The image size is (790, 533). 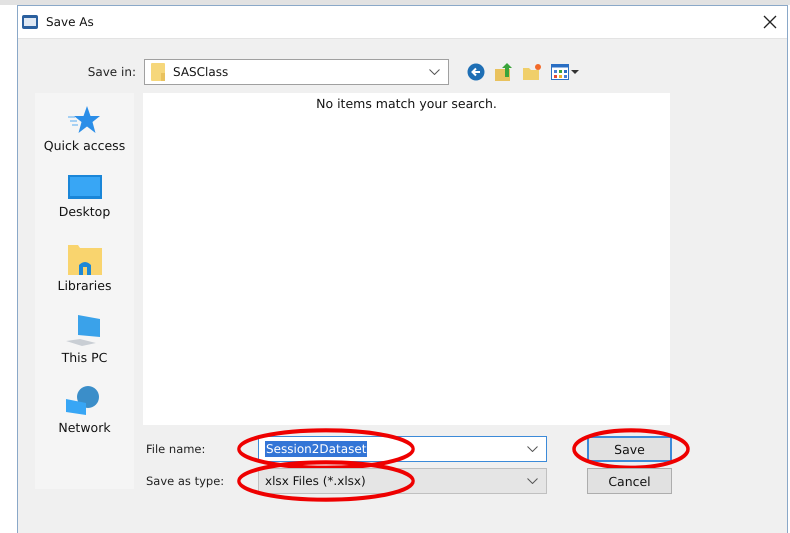 What do you see at coordinates (186, 481) in the screenshot?
I see `file-type-label: Save as type:` at bounding box center [186, 481].